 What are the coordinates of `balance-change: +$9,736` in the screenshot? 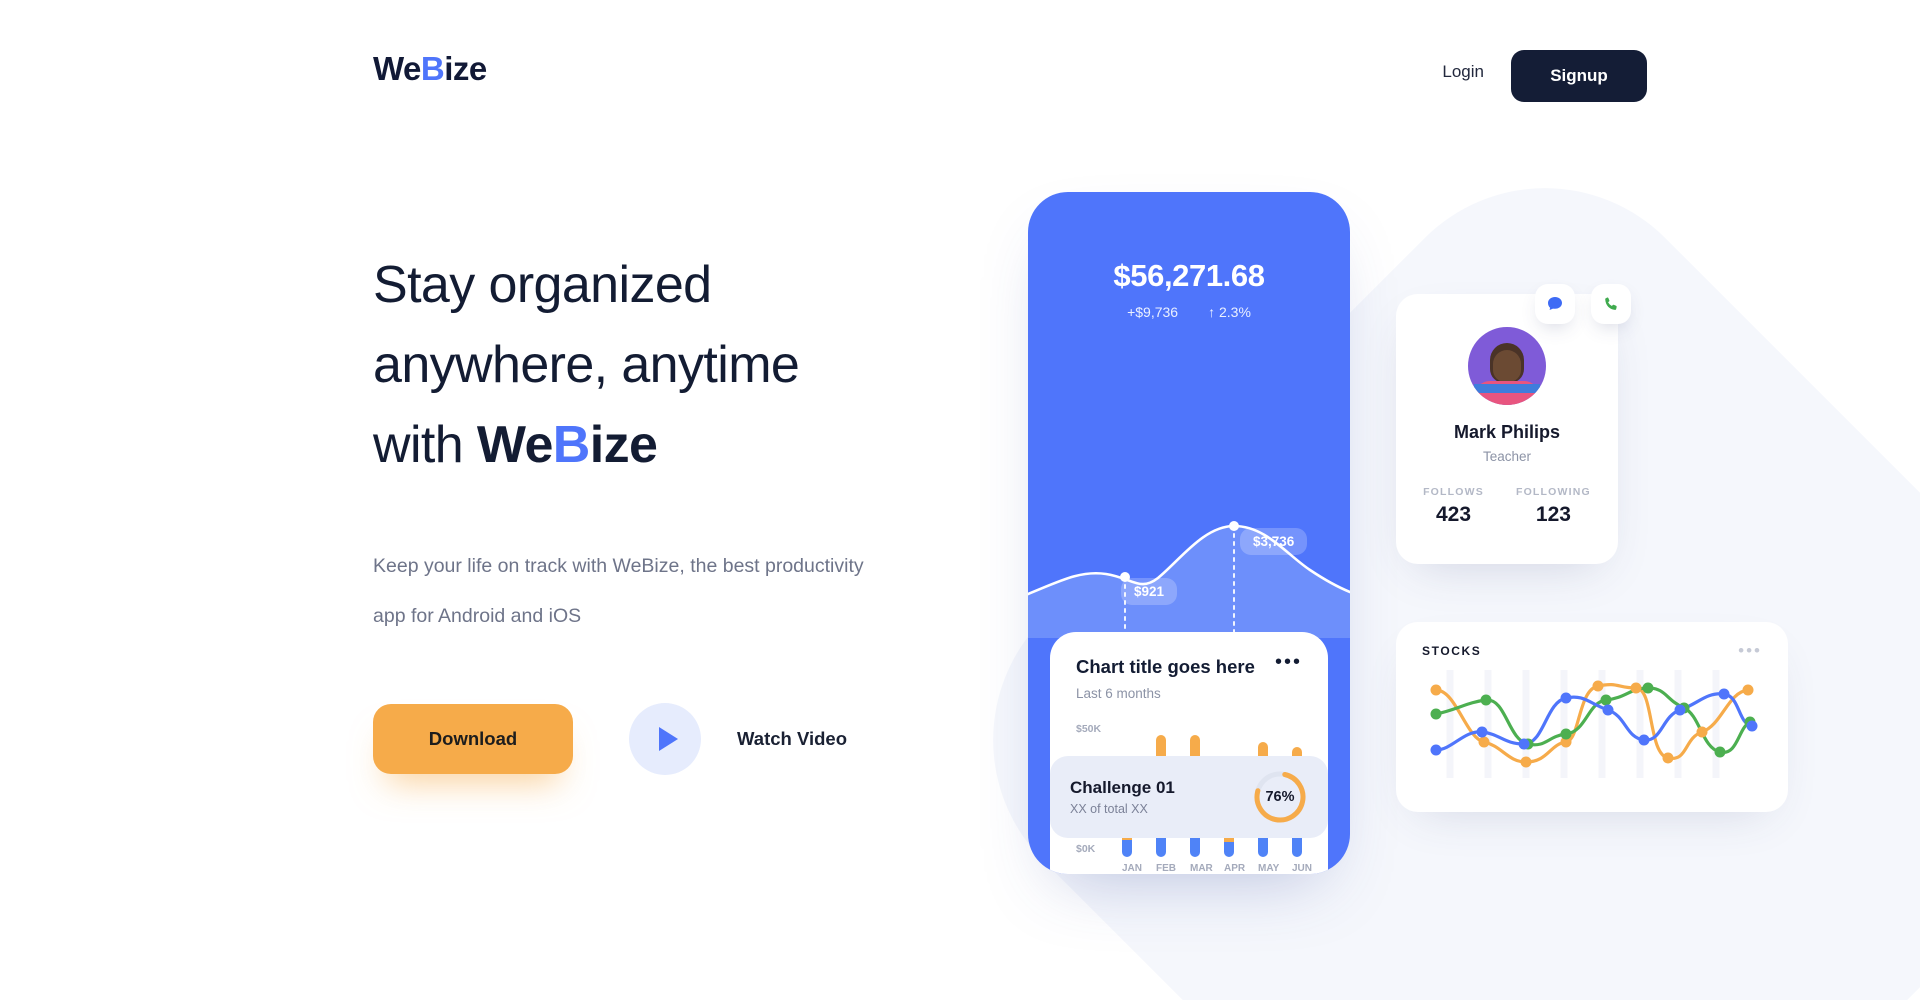 It's located at (1153, 312).